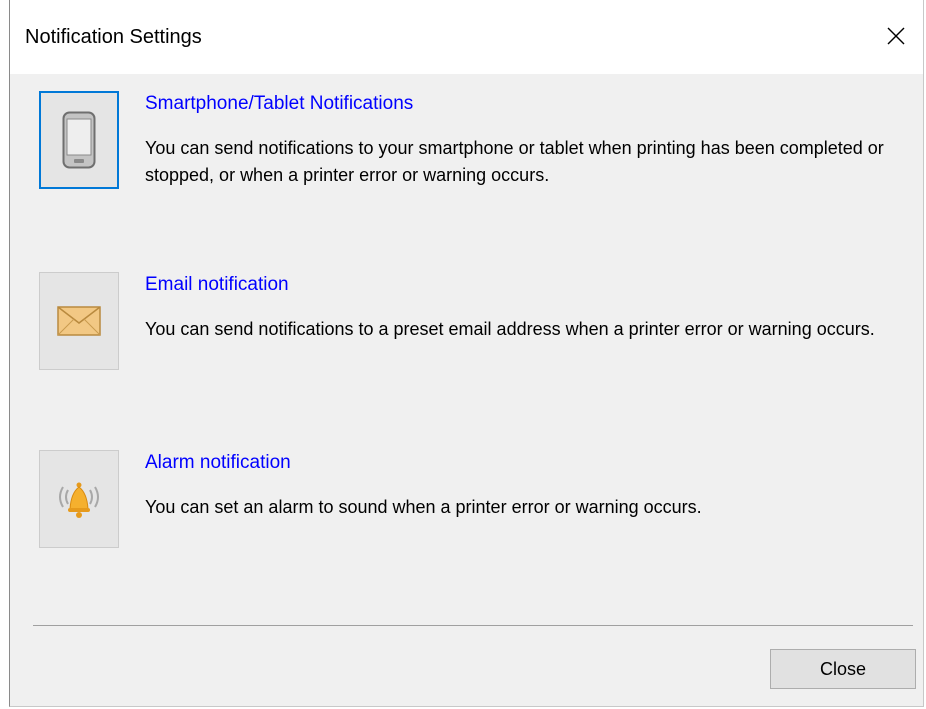 The height and width of the screenshot is (709, 926). Describe the element at coordinates (843, 669) in the screenshot. I see `close-button: Close` at that location.